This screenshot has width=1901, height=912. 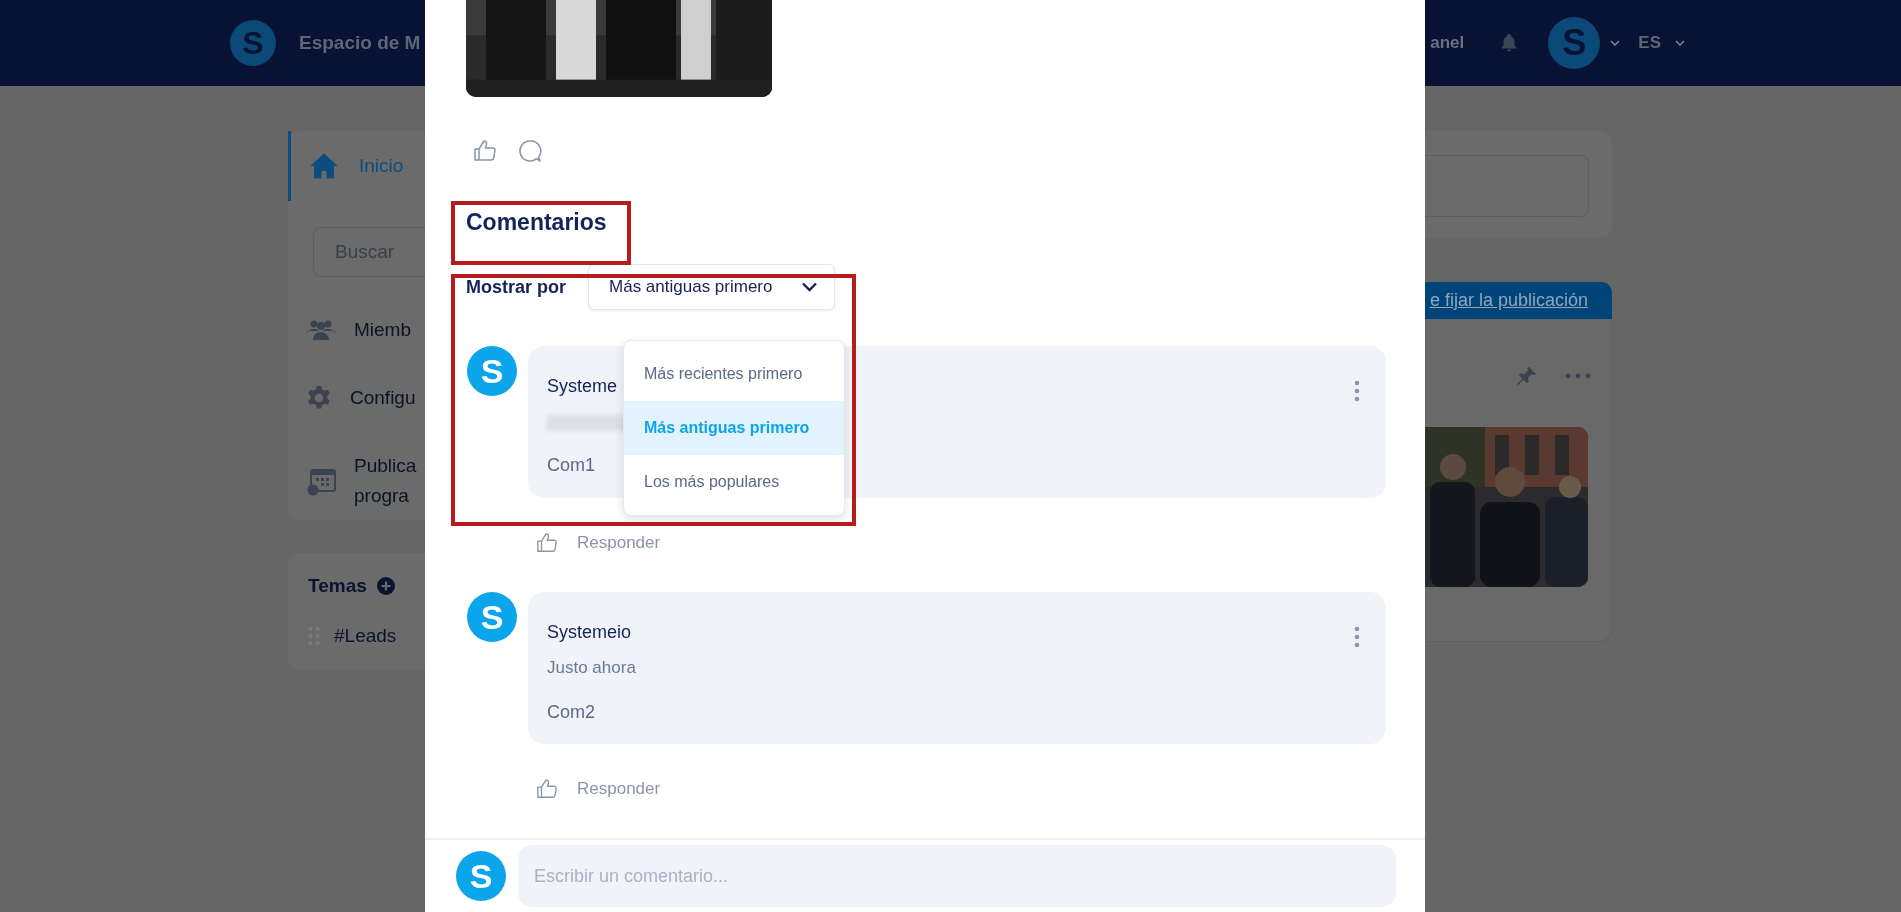 What do you see at coordinates (337, 586) in the screenshot?
I see `topics-heading: Temas` at bounding box center [337, 586].